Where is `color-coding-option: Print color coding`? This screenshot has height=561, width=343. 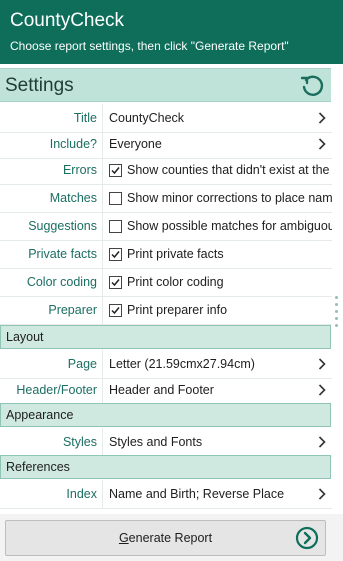
color-coding-option: Print color coding is located at coordinates (217, 282).